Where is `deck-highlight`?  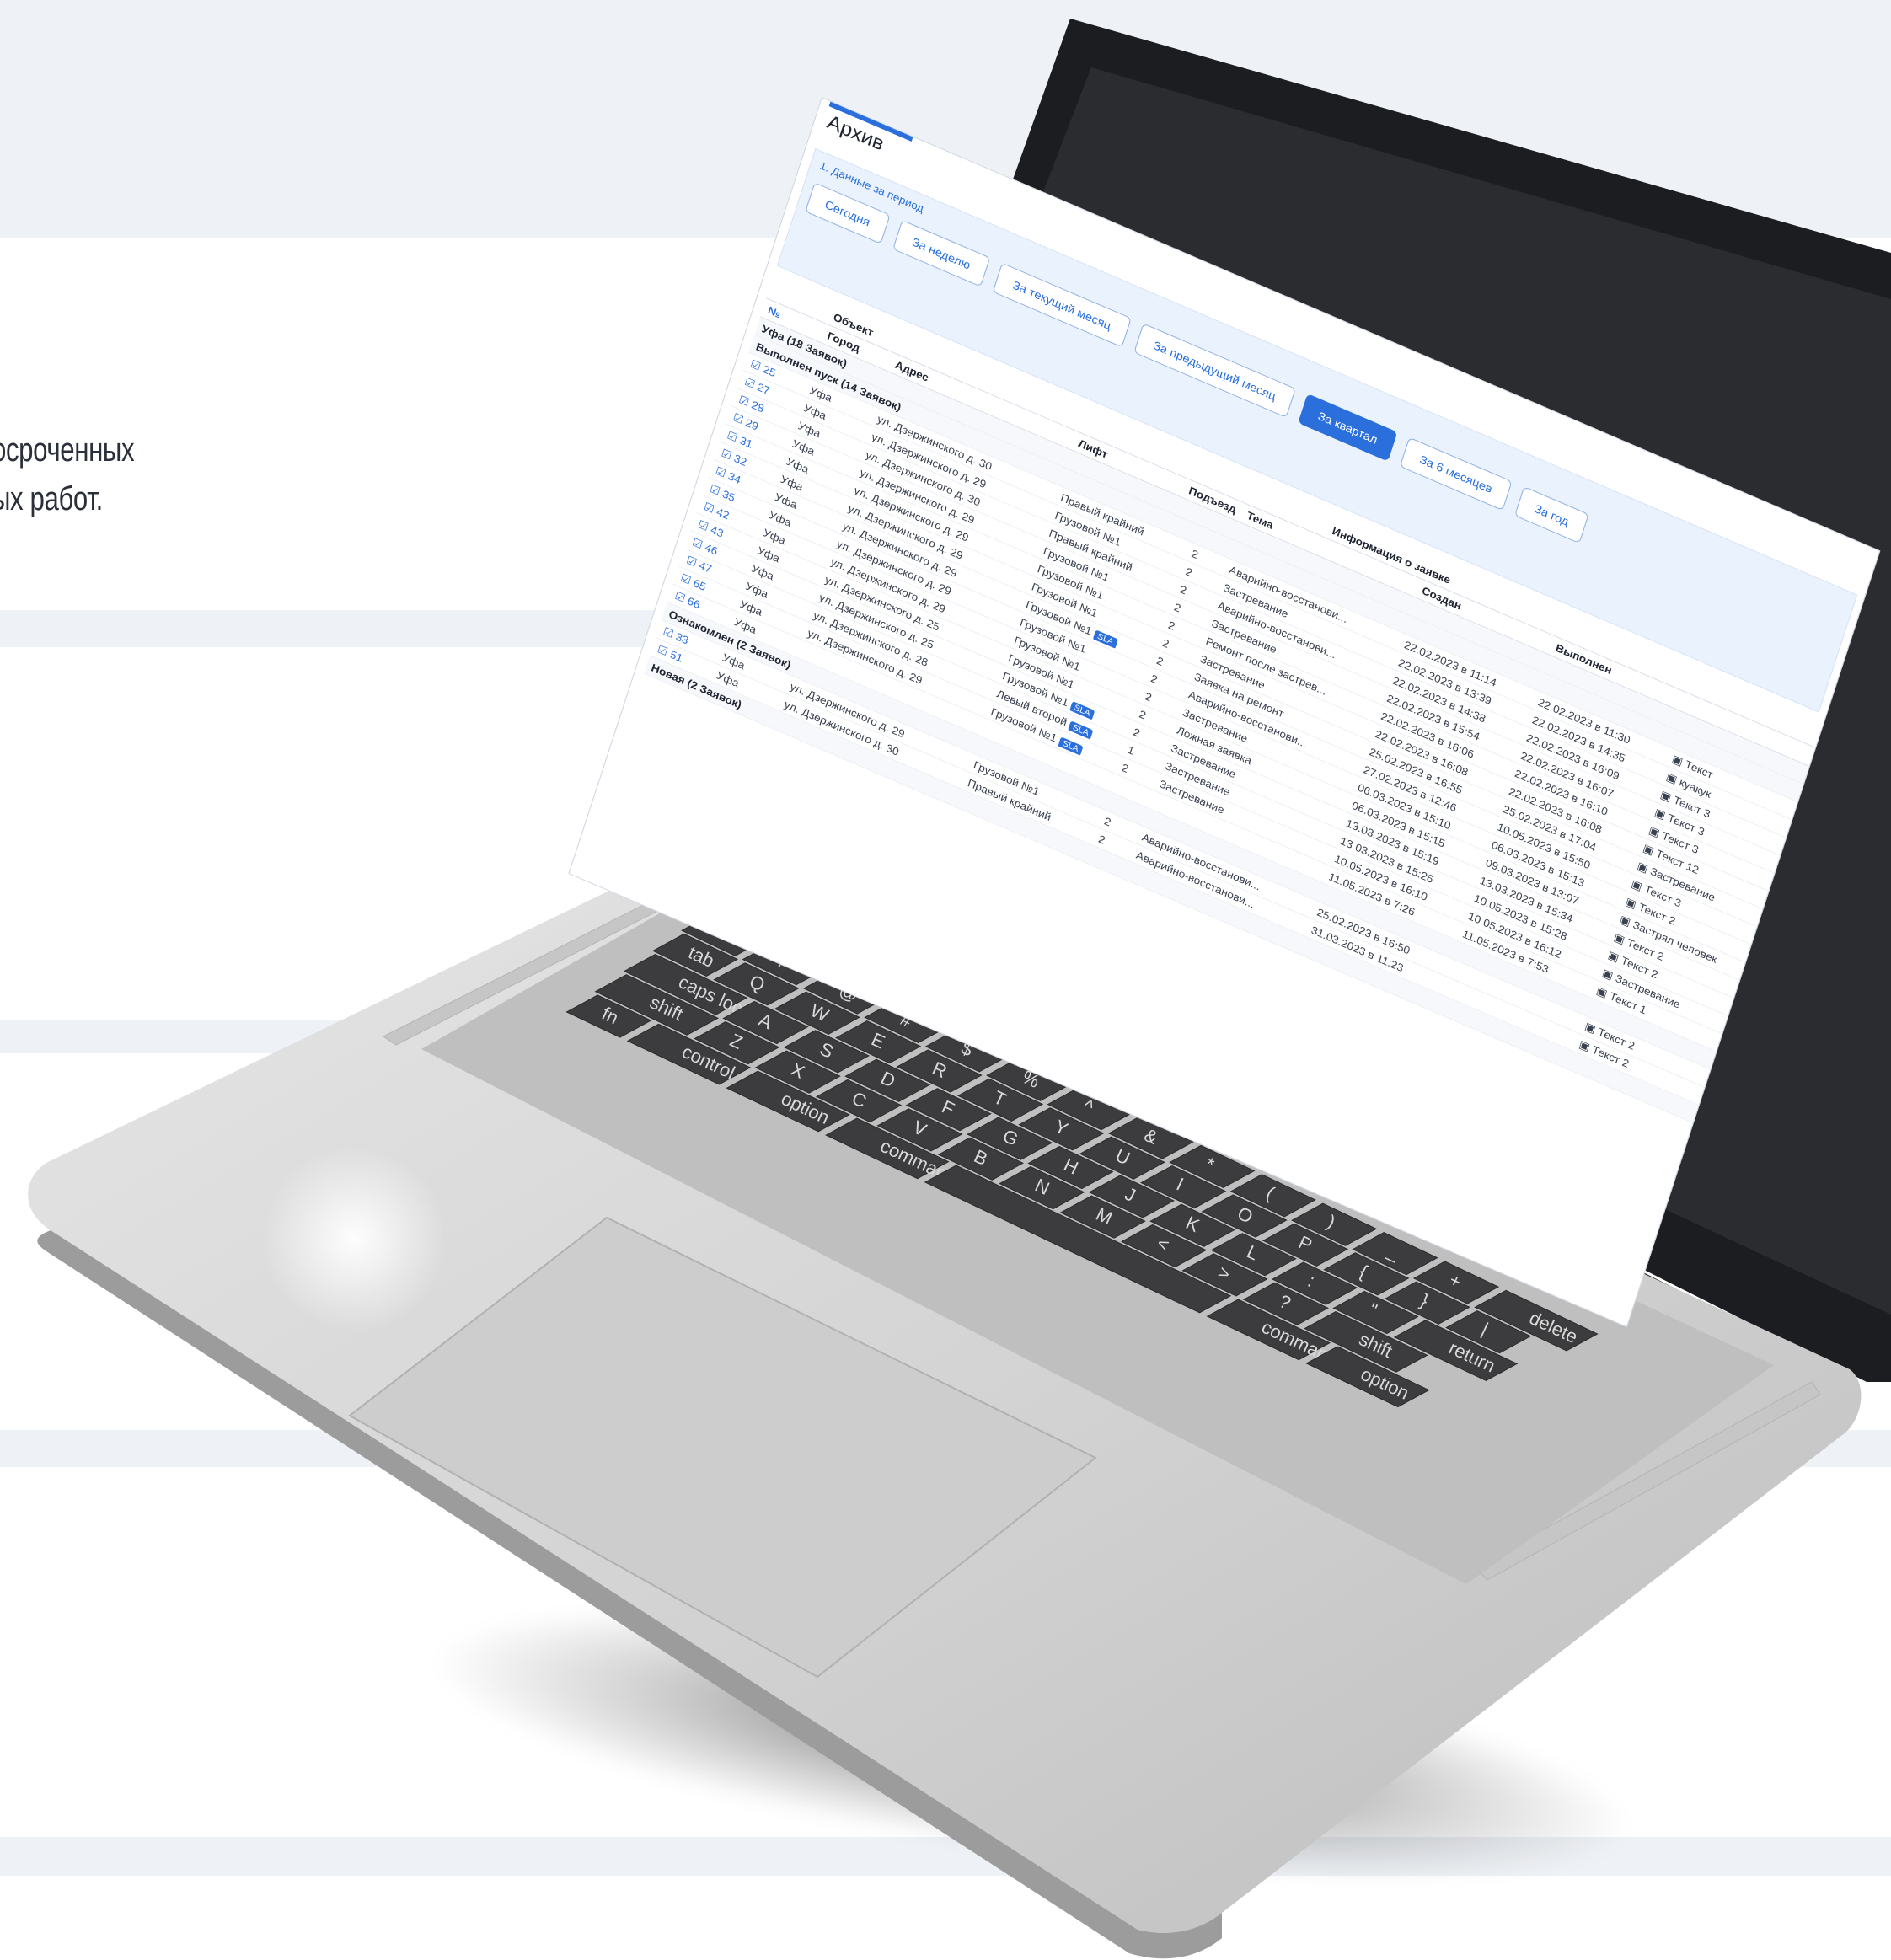 deck-highlight is located at coordinates (354, 1238).